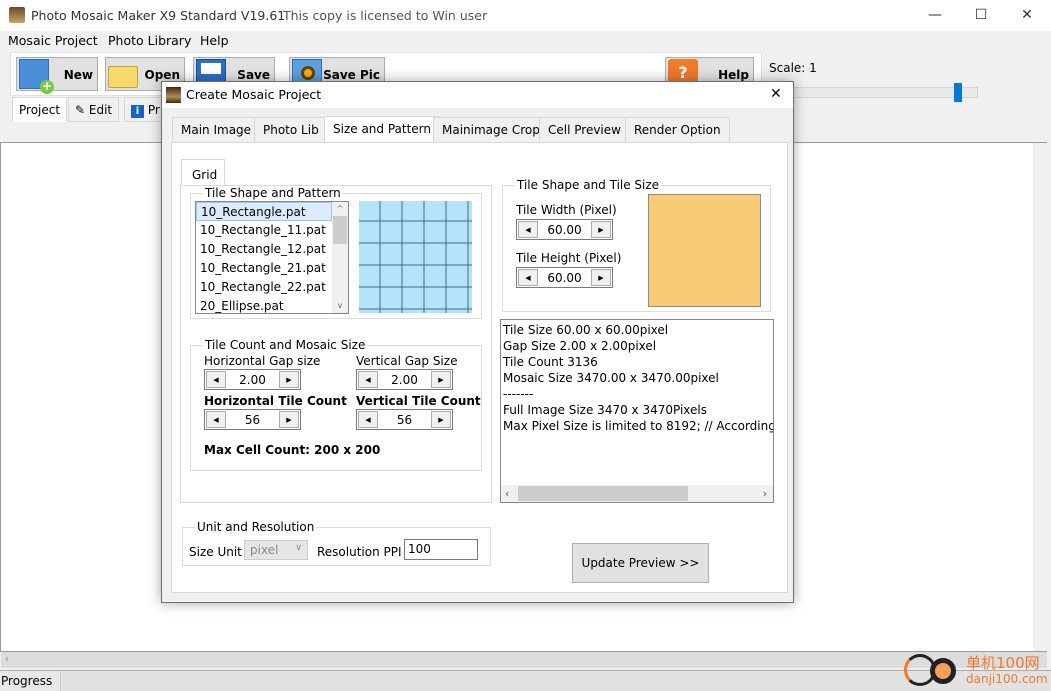 This screenshot has width=1051, height=691. I want to click on v-gap-label: Vertical Gap Size, so click(407, 361).